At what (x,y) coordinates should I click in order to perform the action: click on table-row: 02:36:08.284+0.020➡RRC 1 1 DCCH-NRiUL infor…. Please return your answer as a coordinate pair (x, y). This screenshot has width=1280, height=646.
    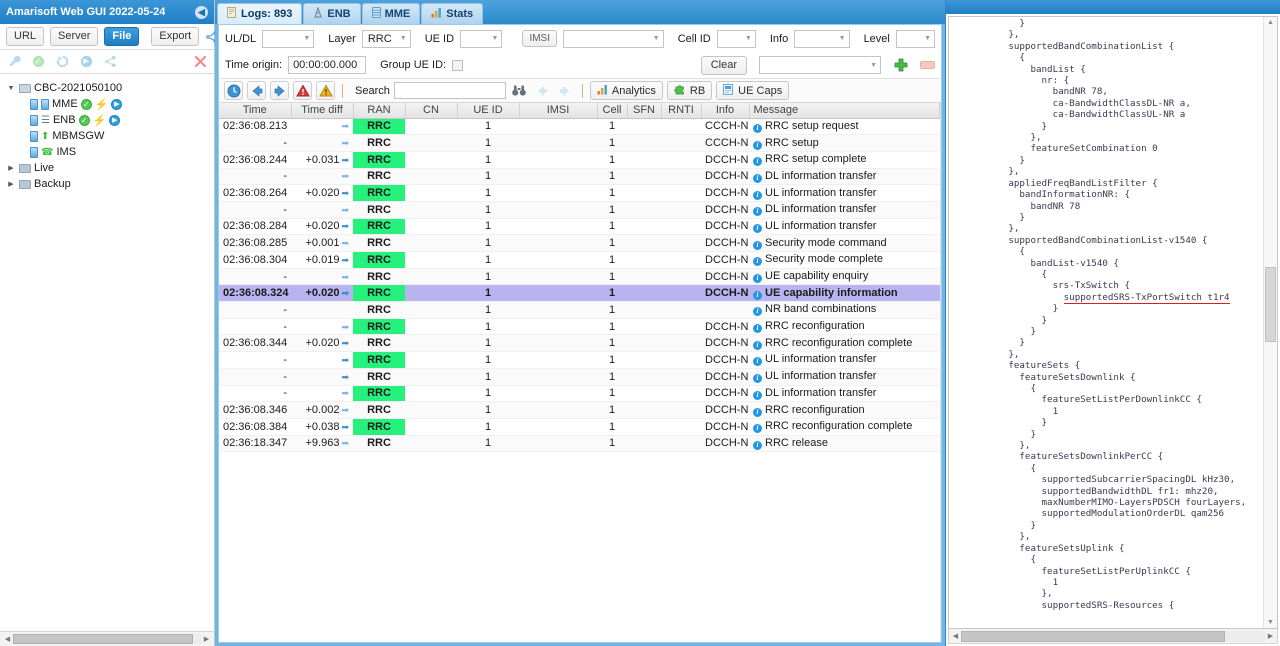
    Looking at the image, I should click on (579, 227).